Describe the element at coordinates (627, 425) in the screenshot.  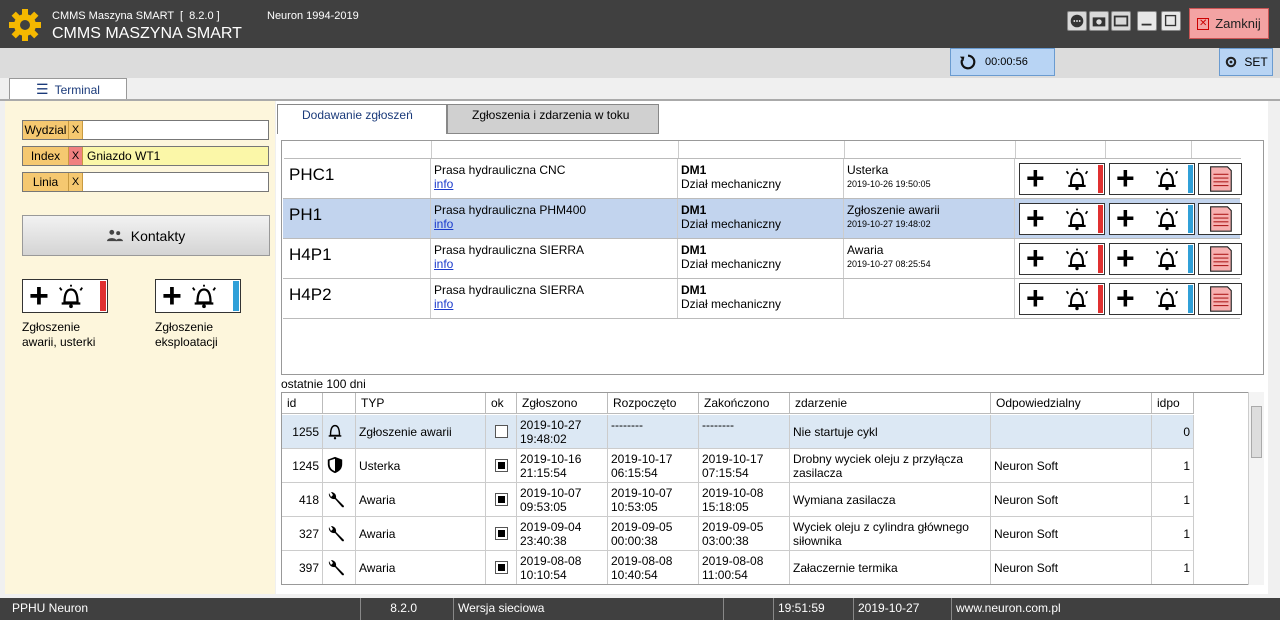
I see `started-date: --------` at that location.